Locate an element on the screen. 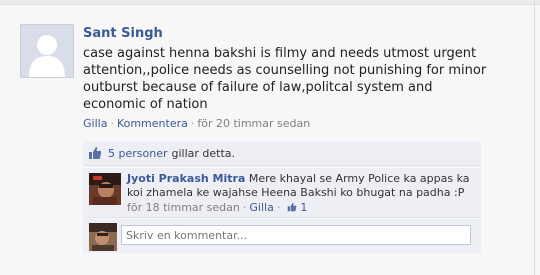 This screenshot has height=275, width=540. comment-link: Kommentera is located at coordinates (152, 123).